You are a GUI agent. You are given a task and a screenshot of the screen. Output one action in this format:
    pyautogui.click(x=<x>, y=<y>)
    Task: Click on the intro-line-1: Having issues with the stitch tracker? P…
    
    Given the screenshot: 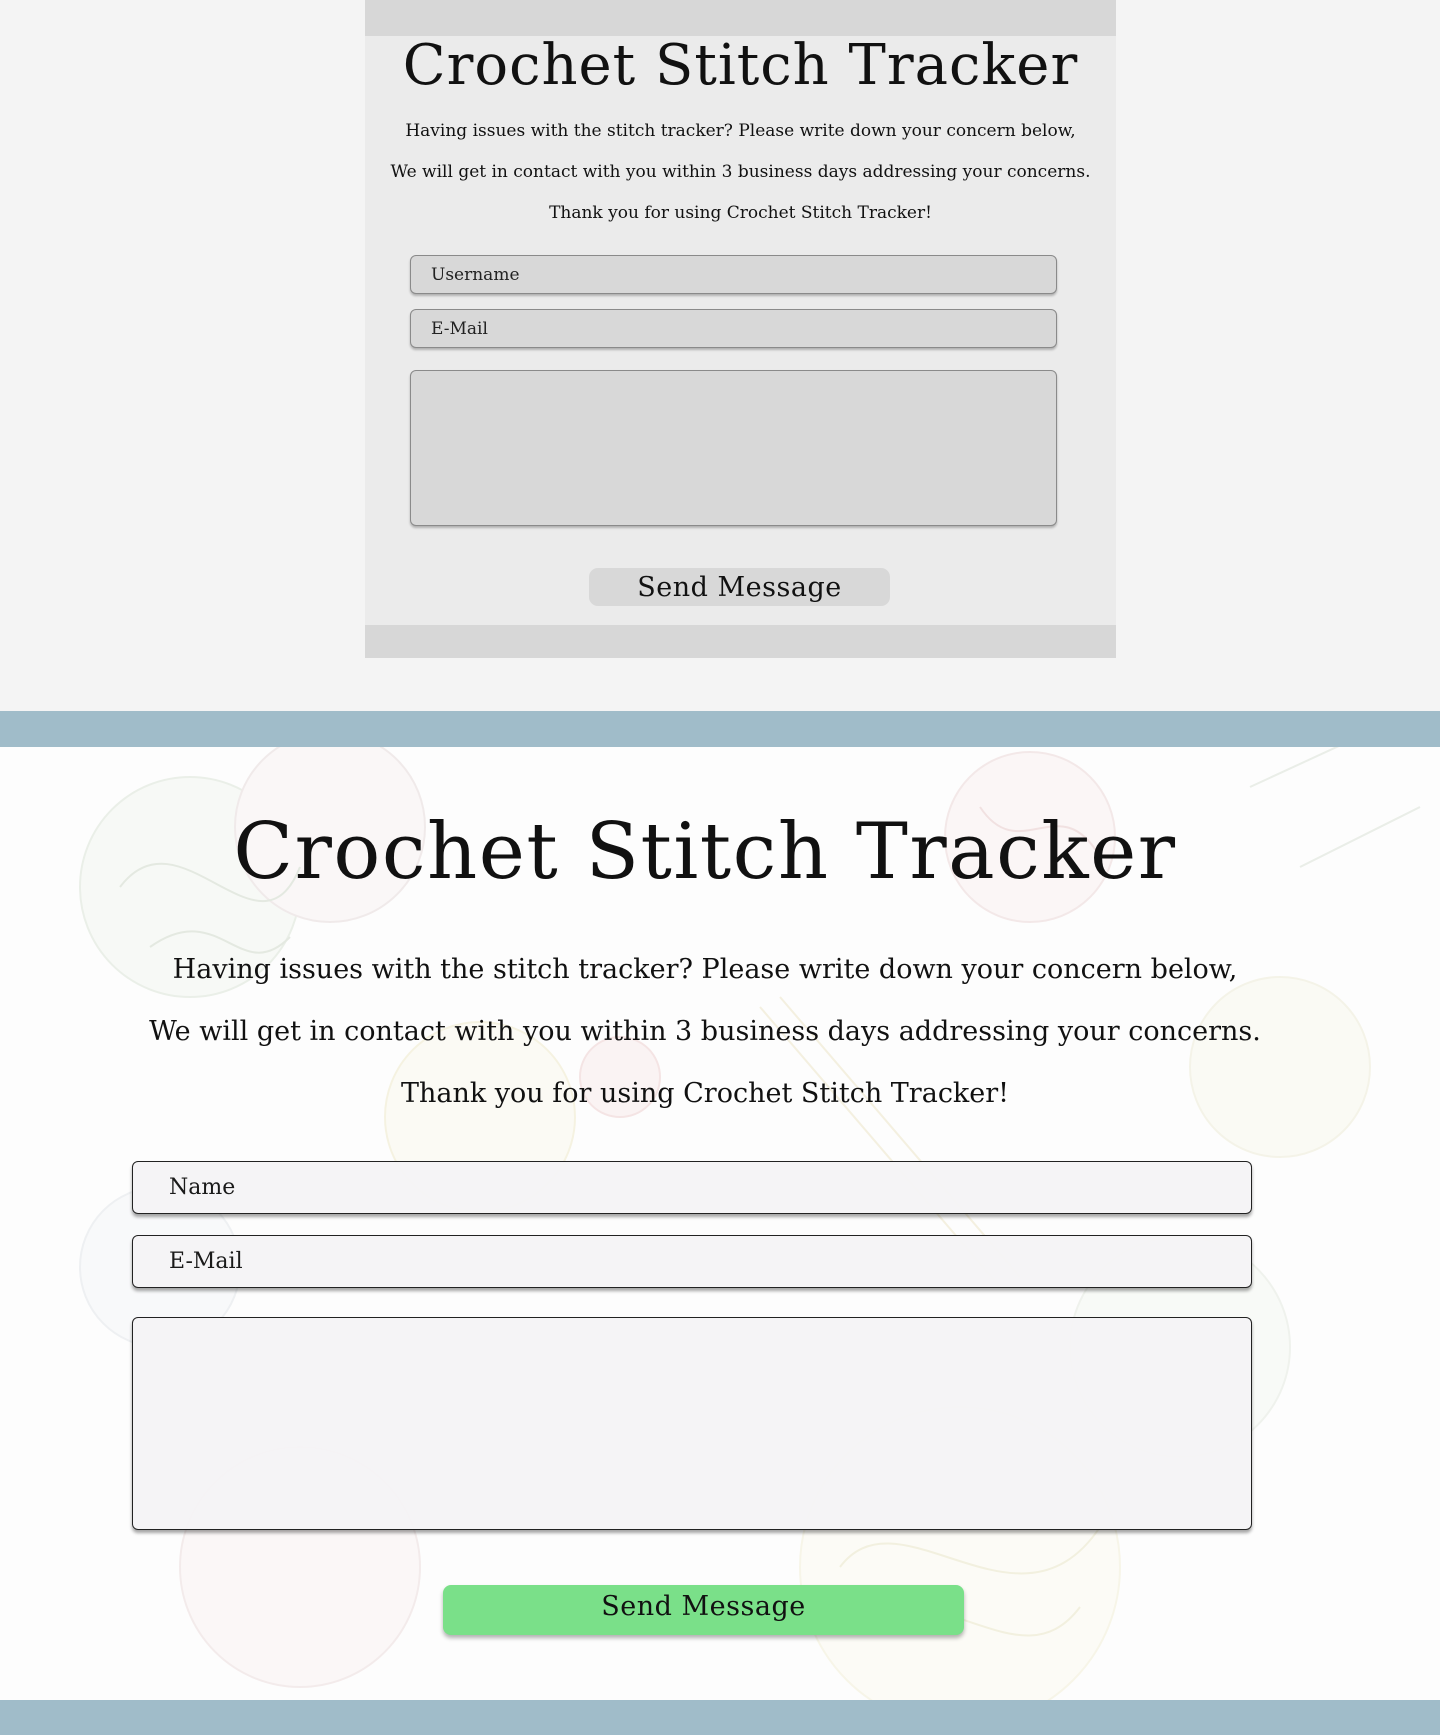 What is the action you would take?
    pyautogui.click(x=705, y=969)
    